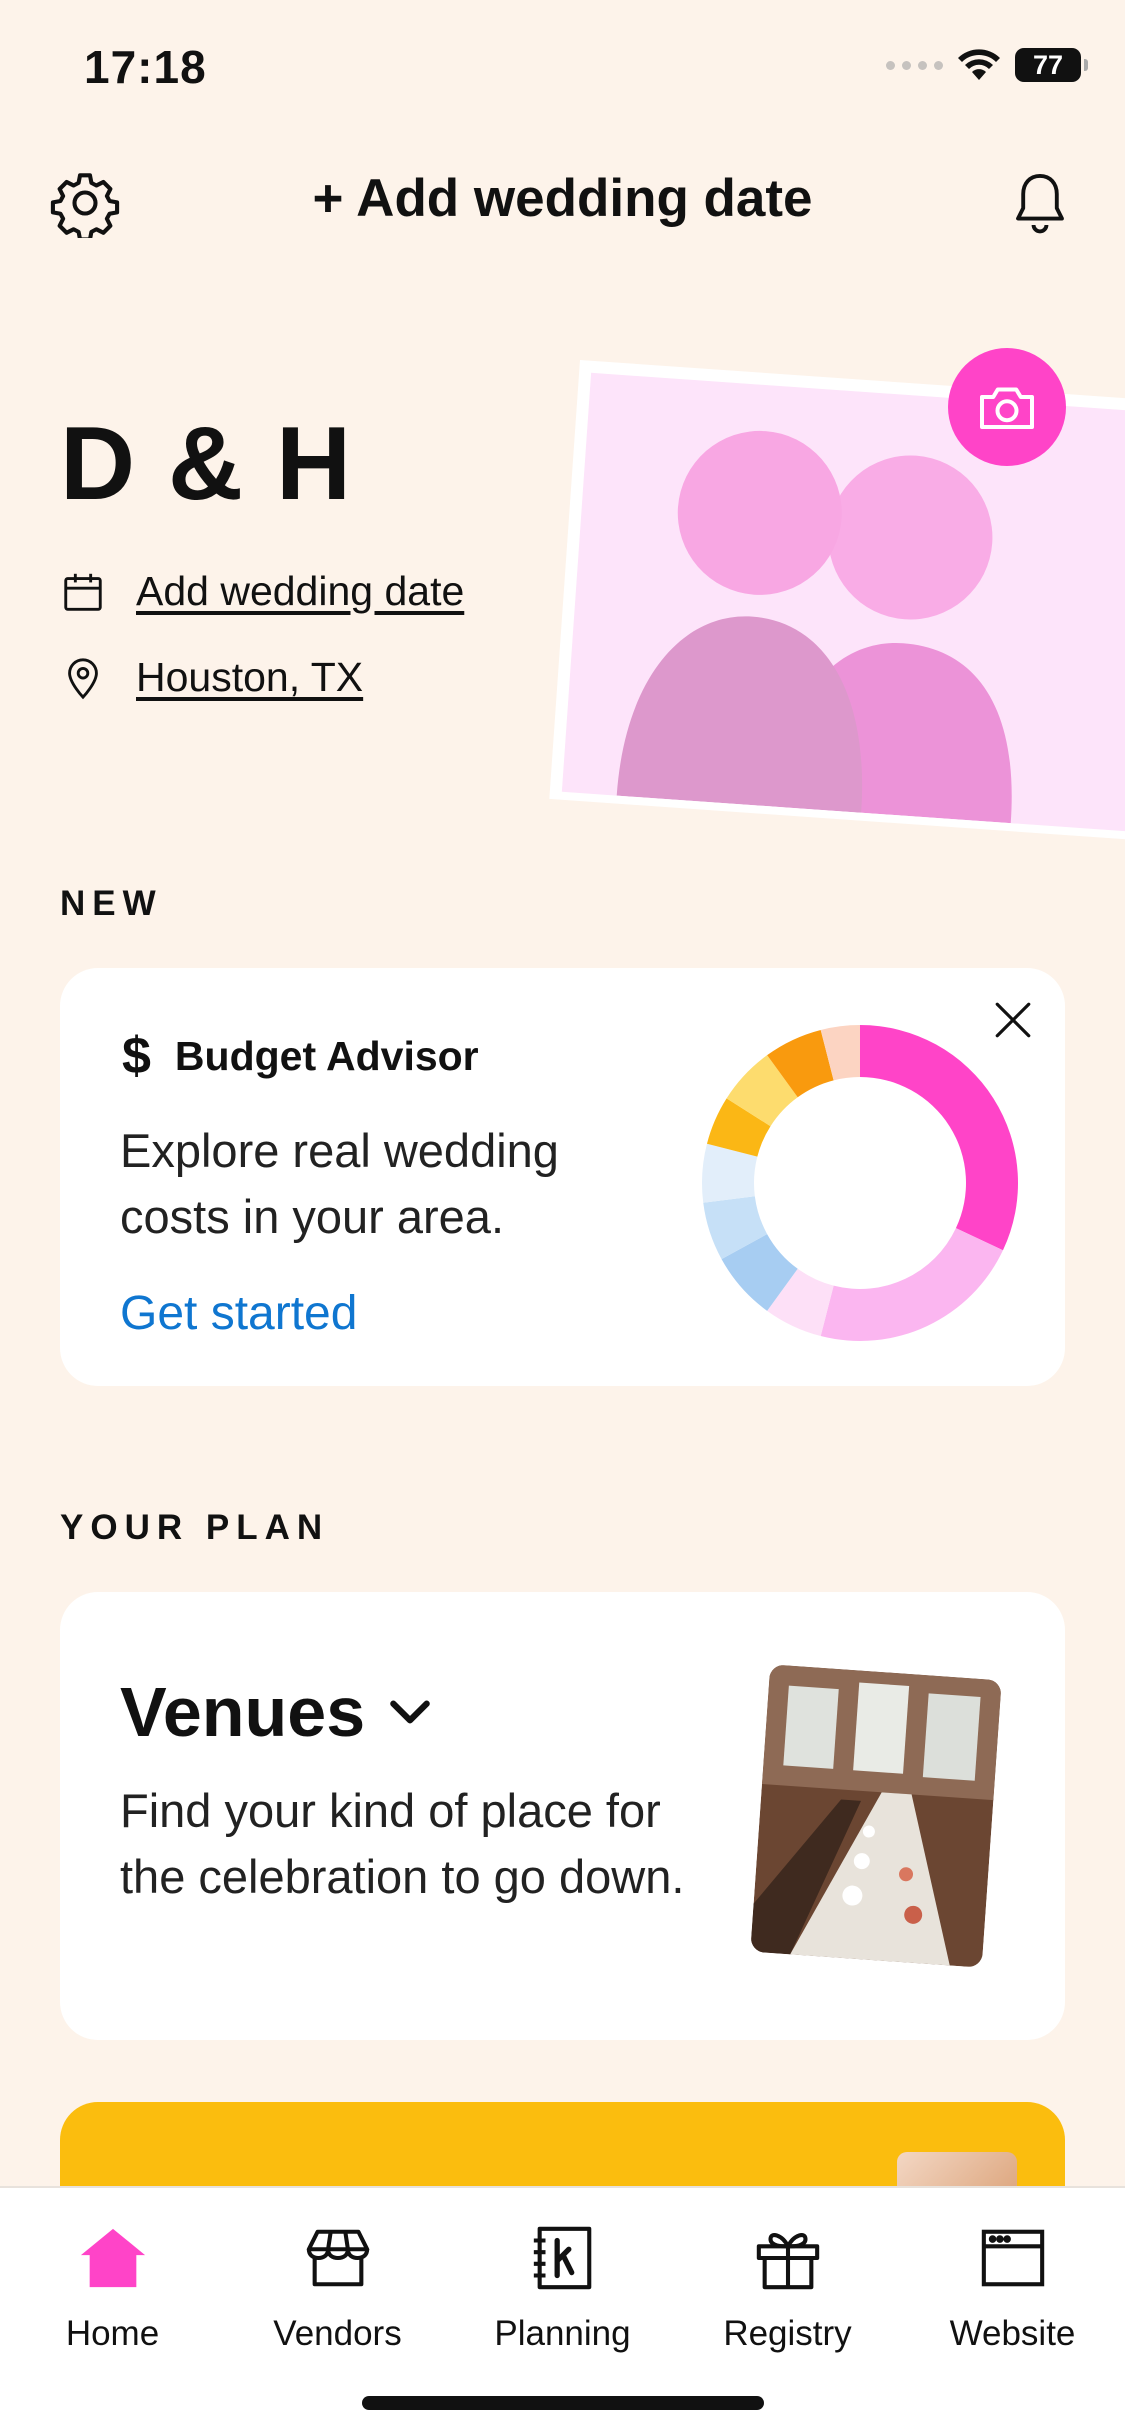  What do you see at coordinates (1048, 64) in the screenshot?
I see `battery-level: 77` at bounding box center [1048, 64].